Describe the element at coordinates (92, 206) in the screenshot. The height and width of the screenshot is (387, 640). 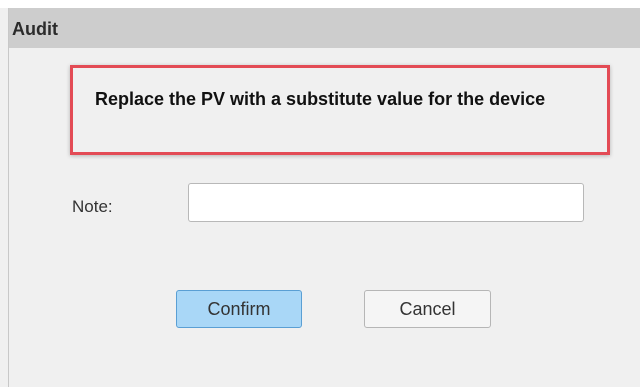
I see `note-label: Note:` at that location.